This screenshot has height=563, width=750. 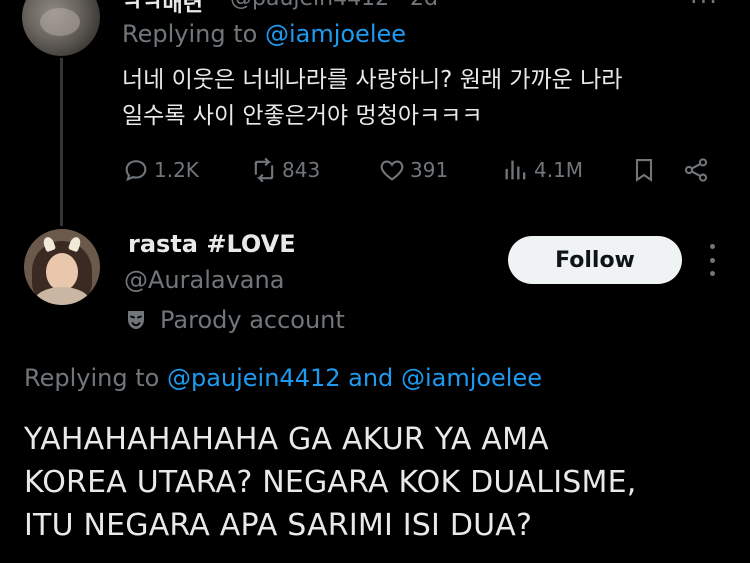 I want to click on reply-count: 1.2K, so click(x=176, y=170).